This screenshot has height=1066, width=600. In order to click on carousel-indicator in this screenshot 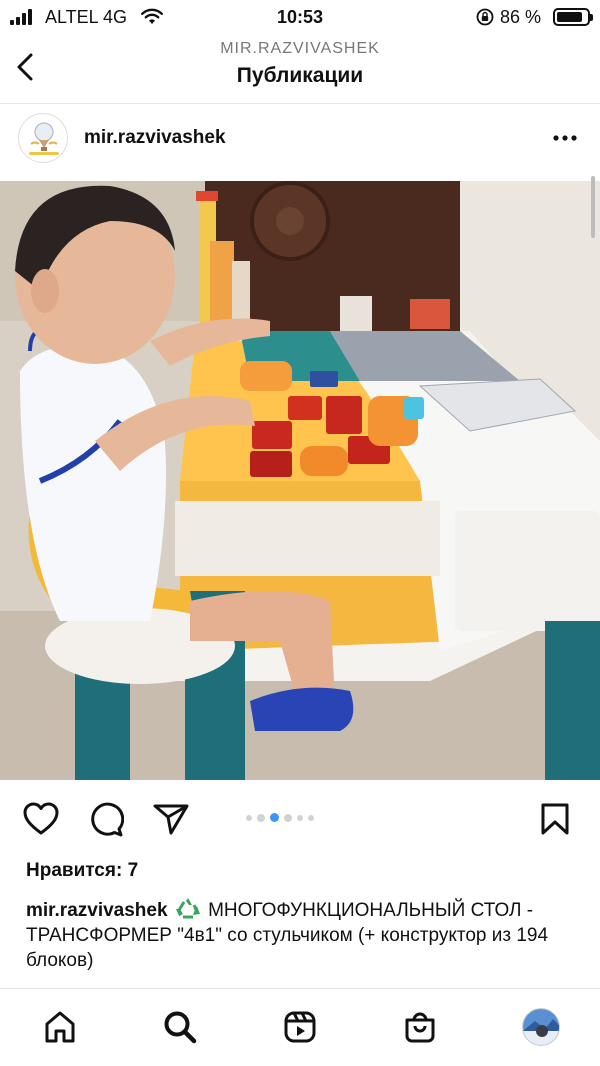, I will do `click(280, 817)`.